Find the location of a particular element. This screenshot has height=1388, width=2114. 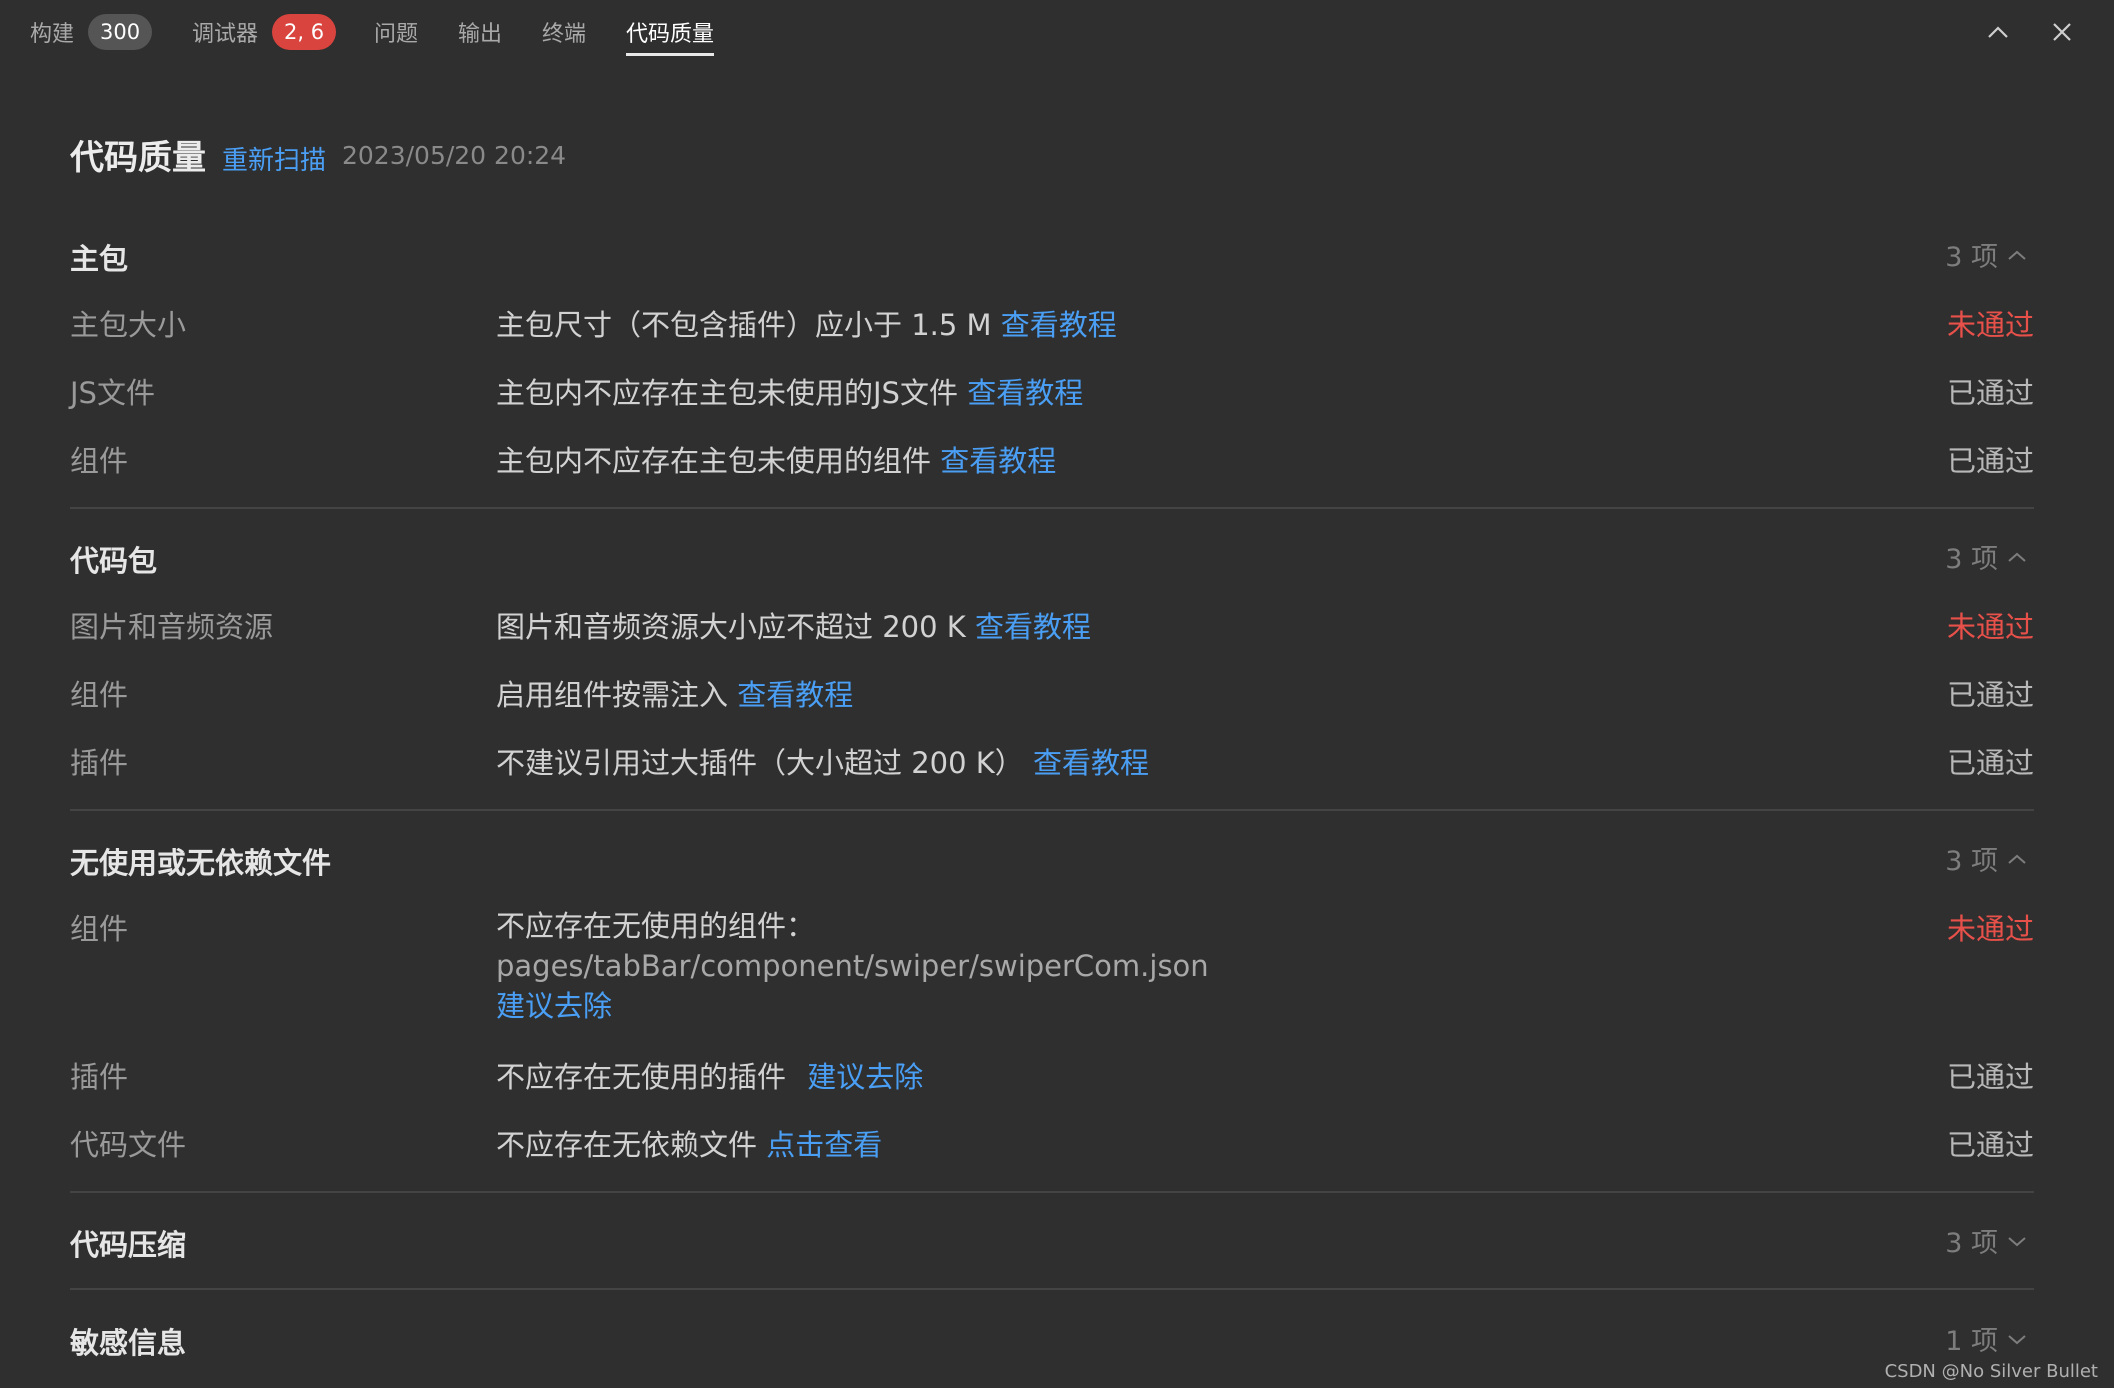

row-description: 主包内不应存在主包未使用的JS文件 查看教程 is located at coordinates (789, 391).